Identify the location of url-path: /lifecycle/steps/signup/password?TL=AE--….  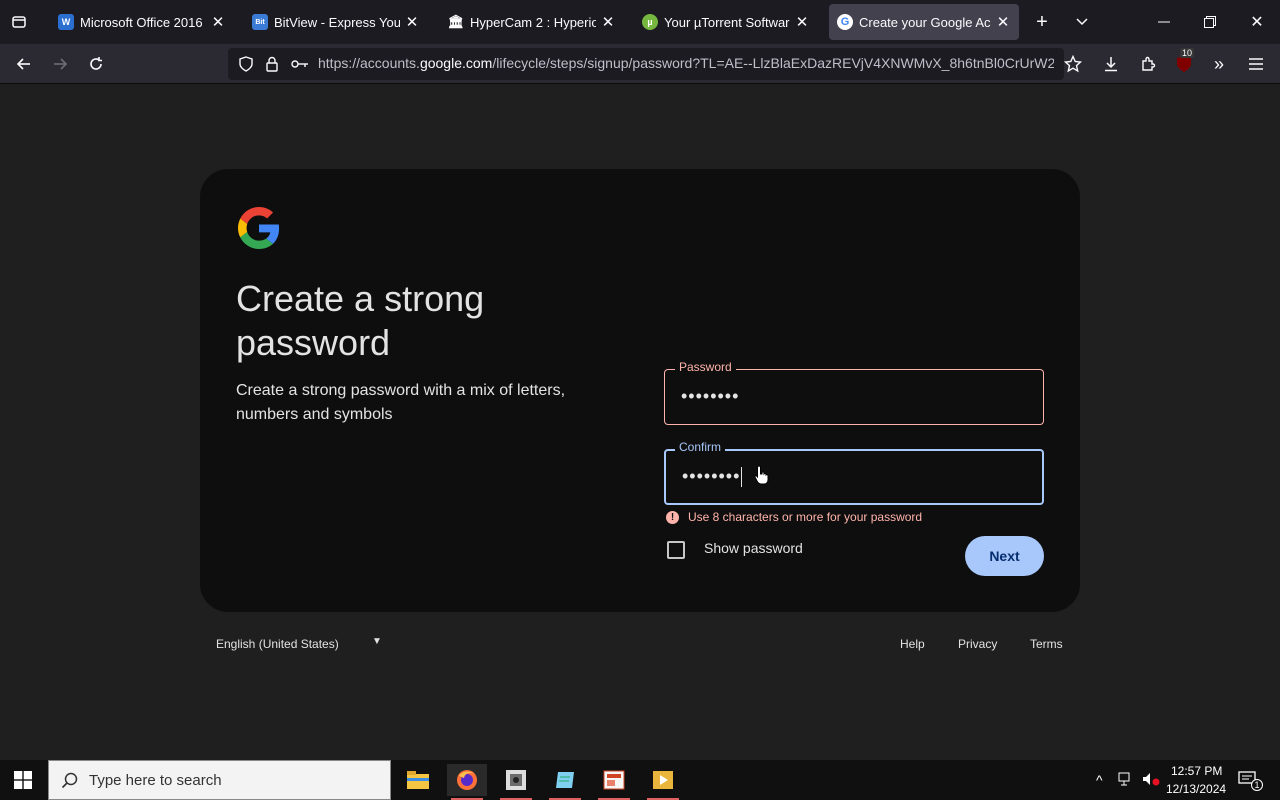
(773, 63).